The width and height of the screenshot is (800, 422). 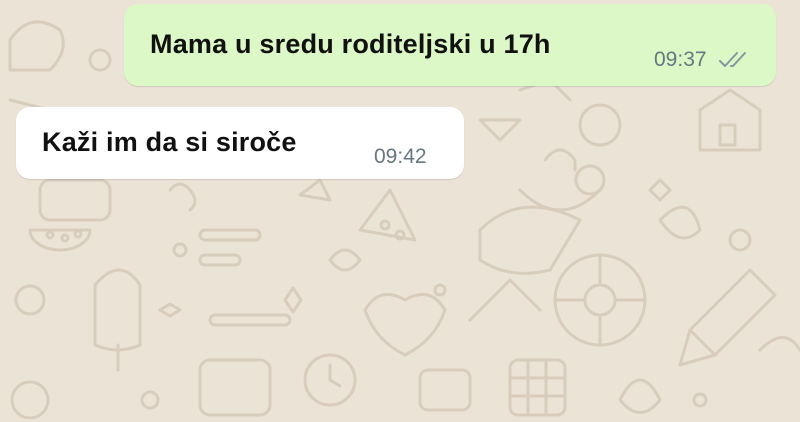 I want to click on box-doodle-icon, so click(x=445, y=390).